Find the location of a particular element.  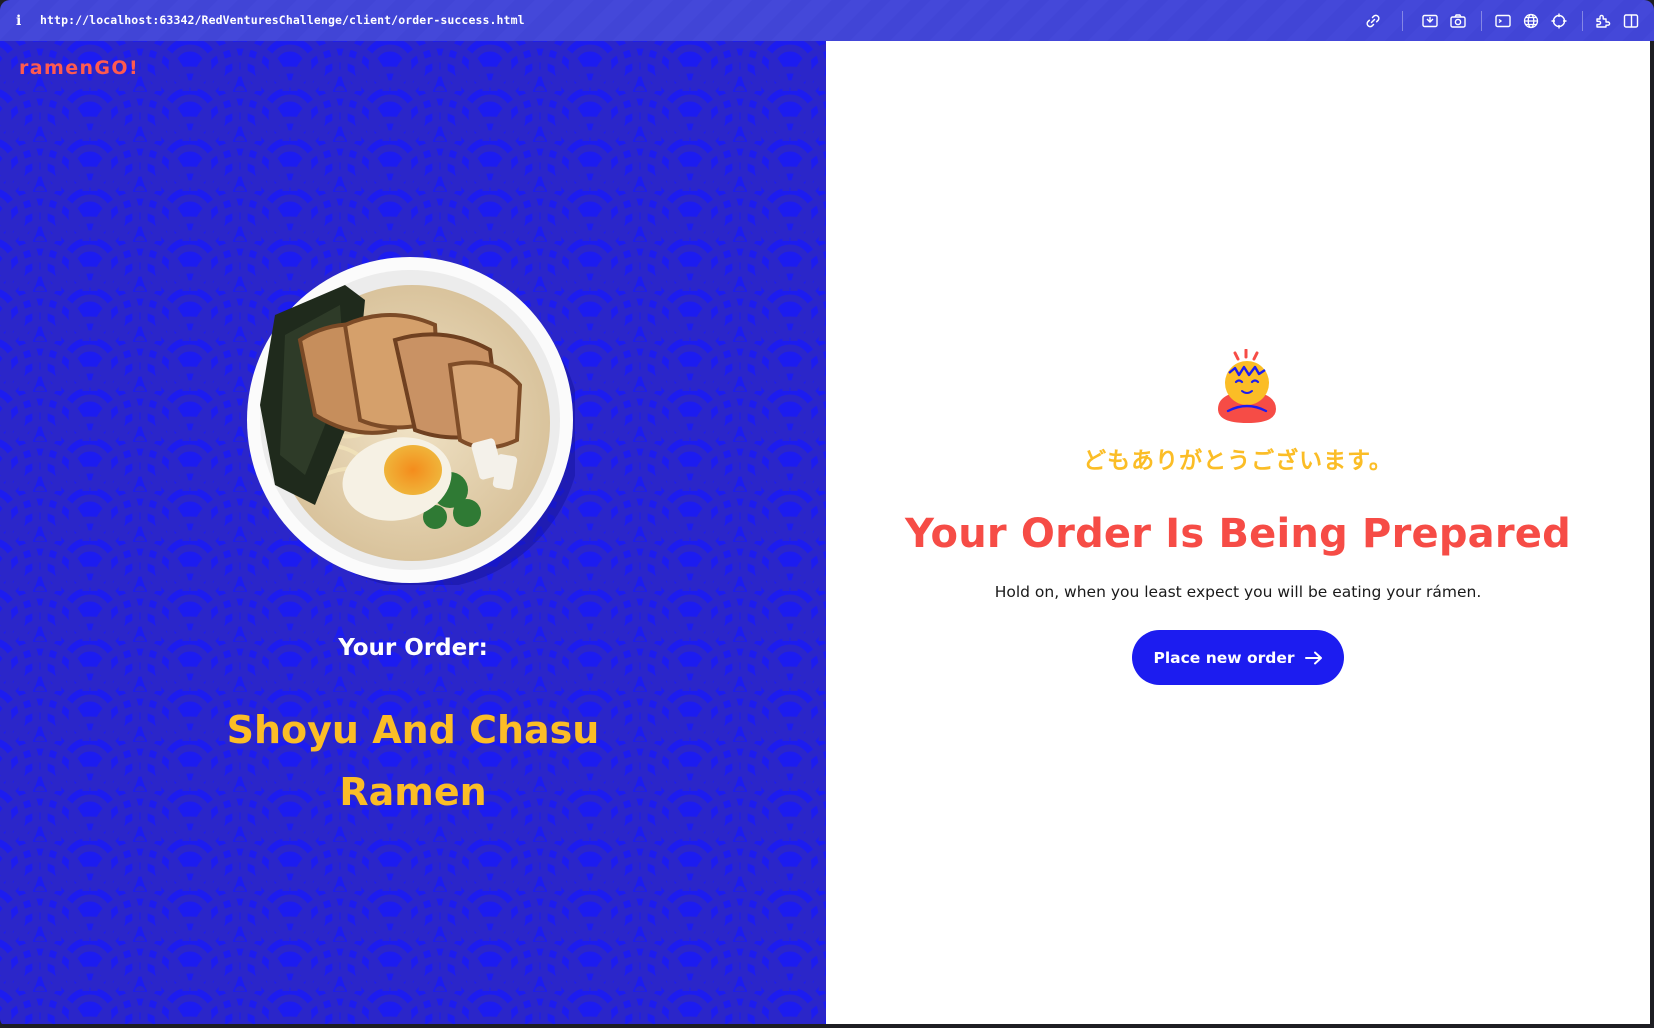

globe-icon is located at coordinates (1531, 21).